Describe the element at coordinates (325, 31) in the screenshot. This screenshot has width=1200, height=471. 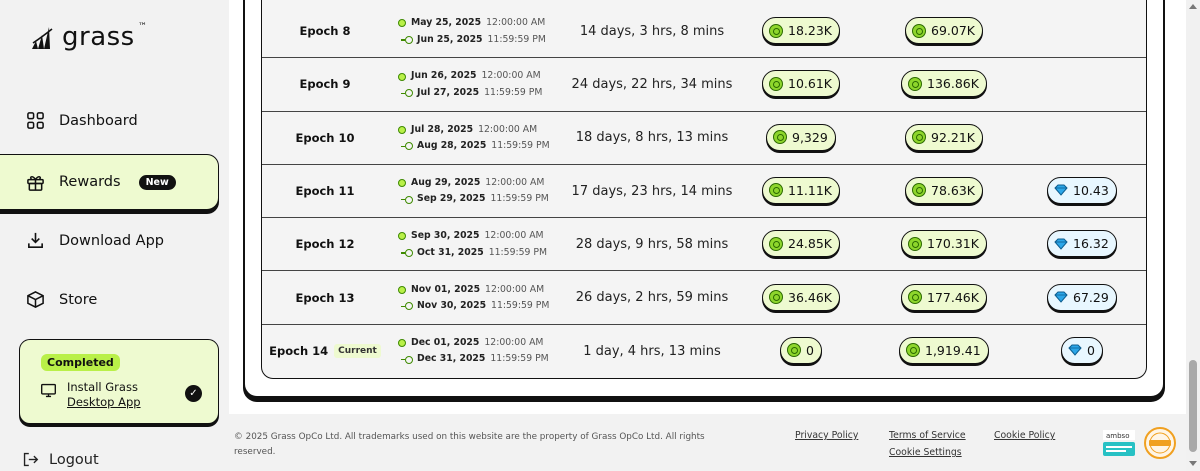
I see `epoch-name: Epoch 8` at that location.